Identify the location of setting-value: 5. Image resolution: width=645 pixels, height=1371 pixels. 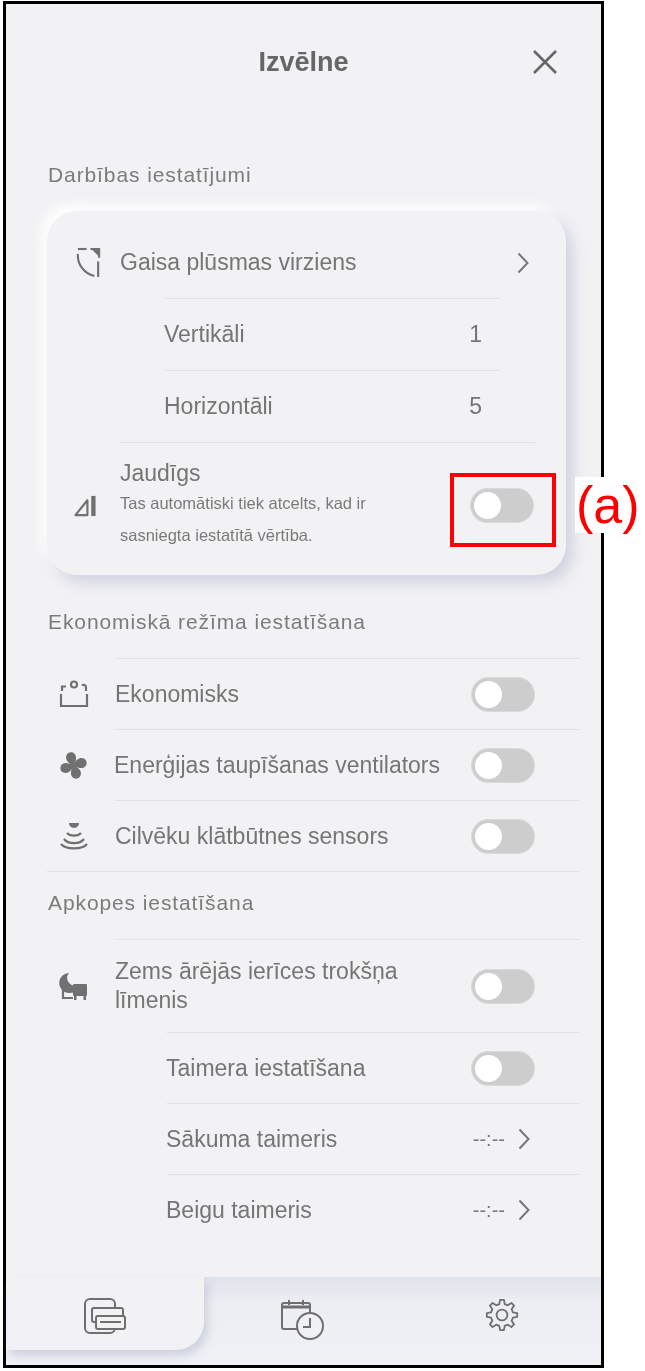
(475, 406).